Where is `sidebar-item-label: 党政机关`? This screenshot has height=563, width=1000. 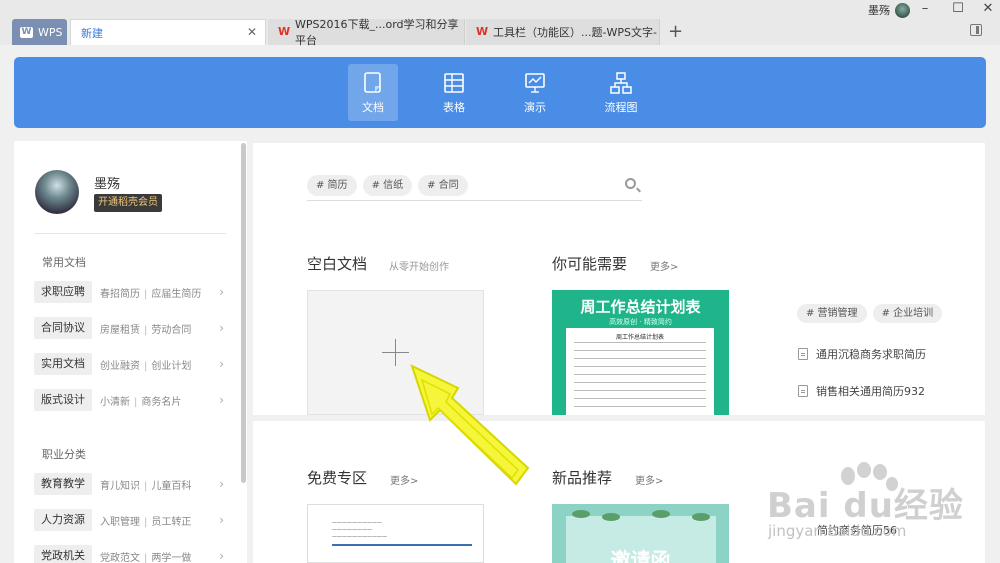
sidebar-item-label: 党政机关 is located at coordinates (63, 554).